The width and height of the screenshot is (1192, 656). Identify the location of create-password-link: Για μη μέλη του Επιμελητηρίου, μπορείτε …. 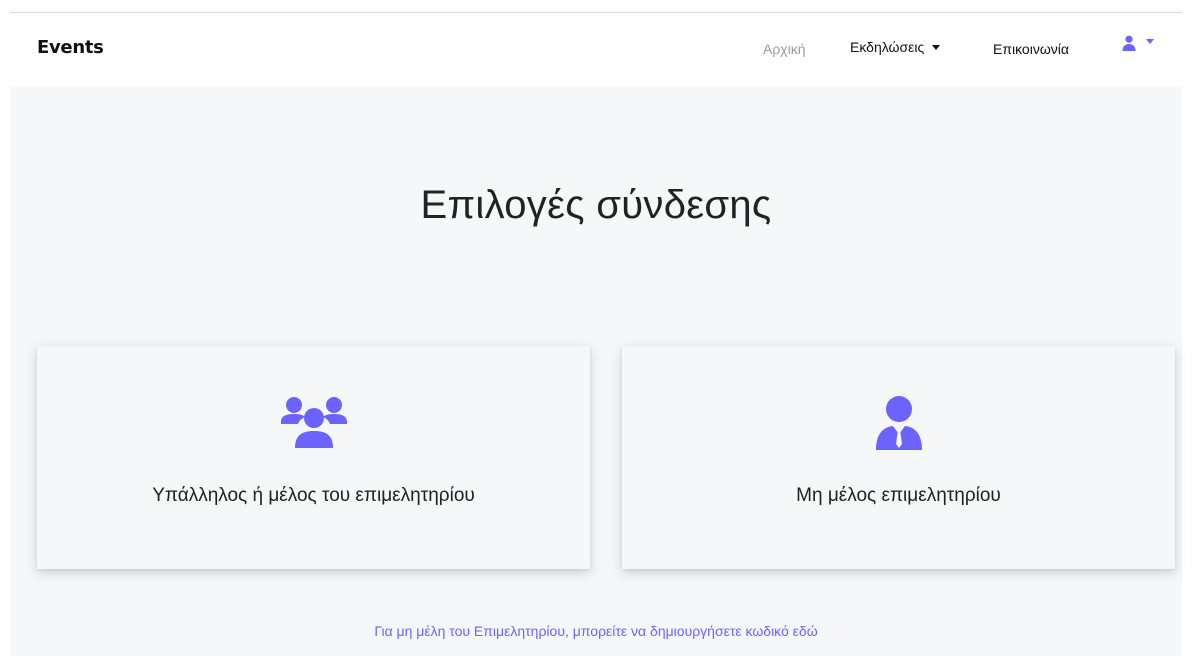
(596, 631).